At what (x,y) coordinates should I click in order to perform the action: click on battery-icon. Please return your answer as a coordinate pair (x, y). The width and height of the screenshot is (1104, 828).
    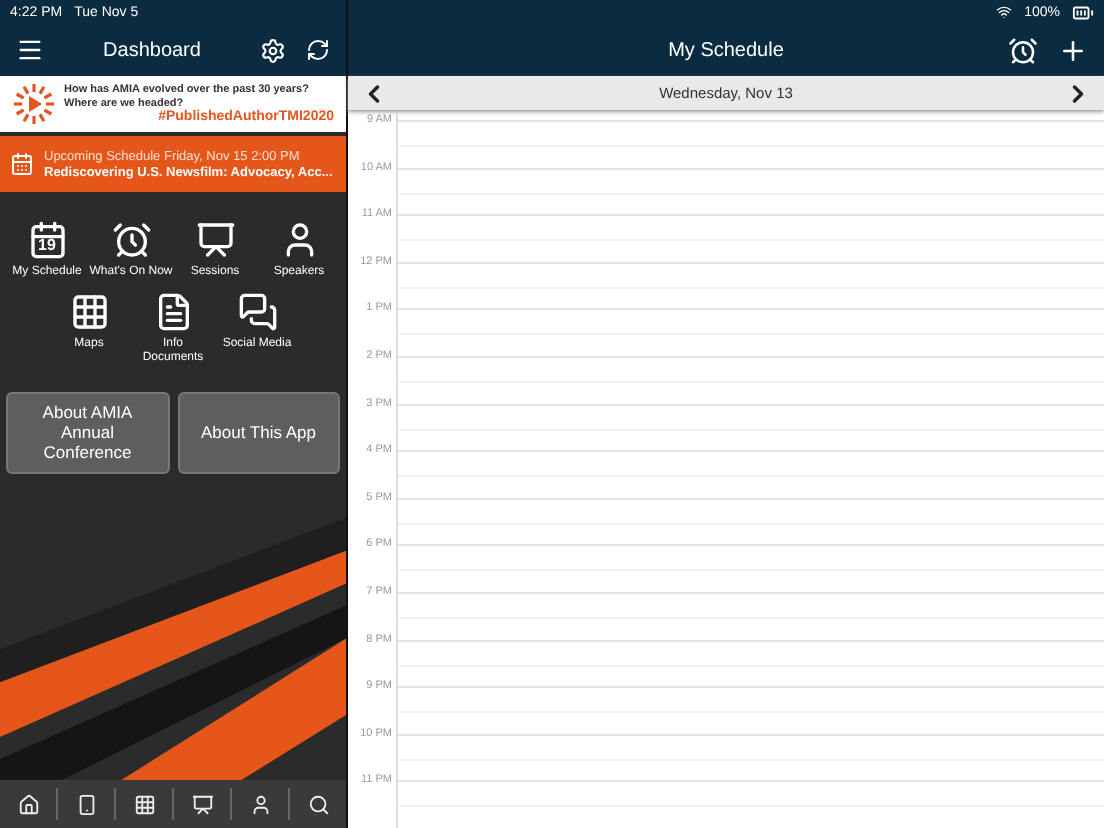
    Looking at the image, I should click on (1083, 12).